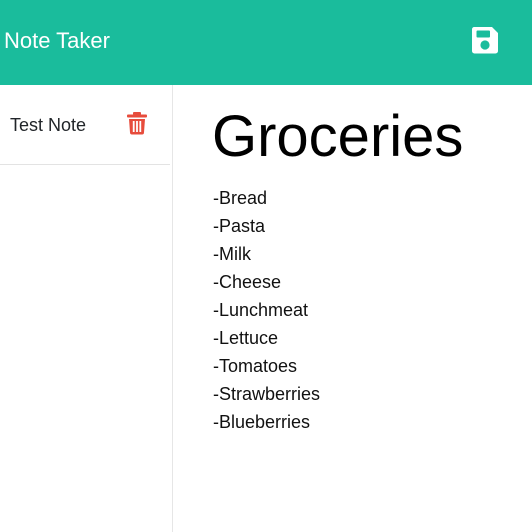 Image resolution: width=532 pixels, height=532 pixels. What do you see at coordinates (247, 282) in the screenshot?
I see `note-text-line: -Cheese` at bounding box center [247, 282].